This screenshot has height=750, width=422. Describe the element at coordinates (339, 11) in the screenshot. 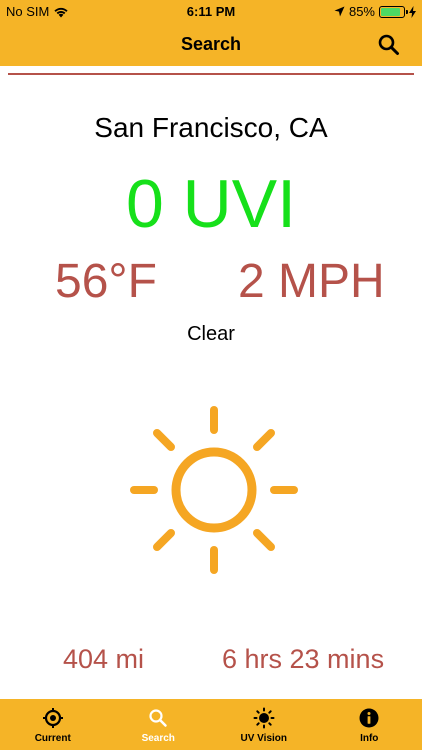

I see `location-arrow-icon` at that location.